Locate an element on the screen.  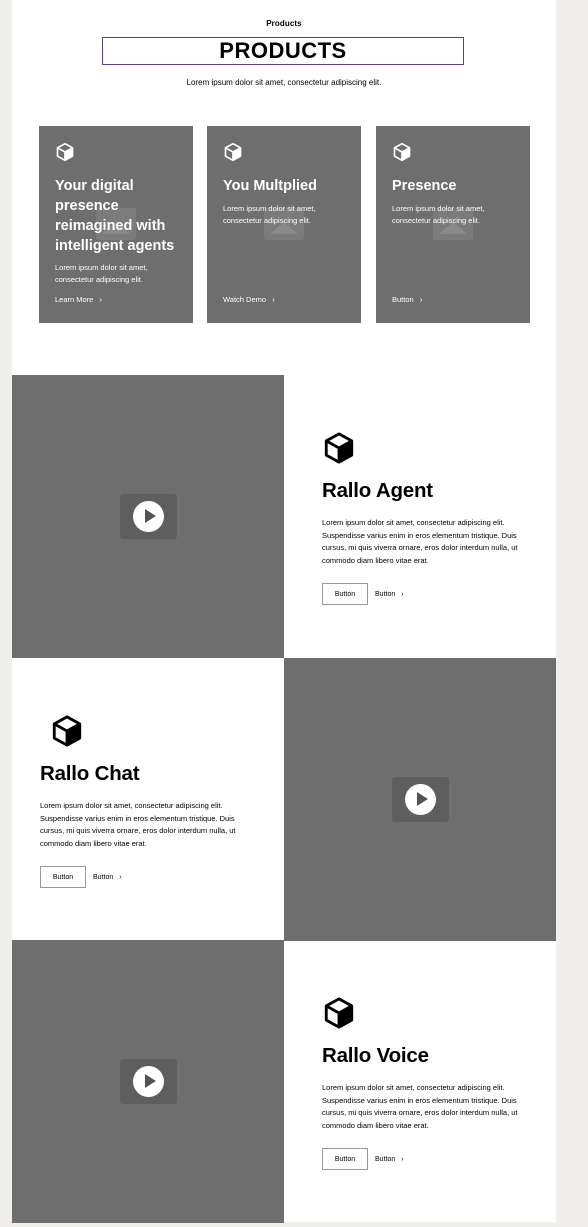
learn-more-link: Learn More › is located at coordinates (78, 299).